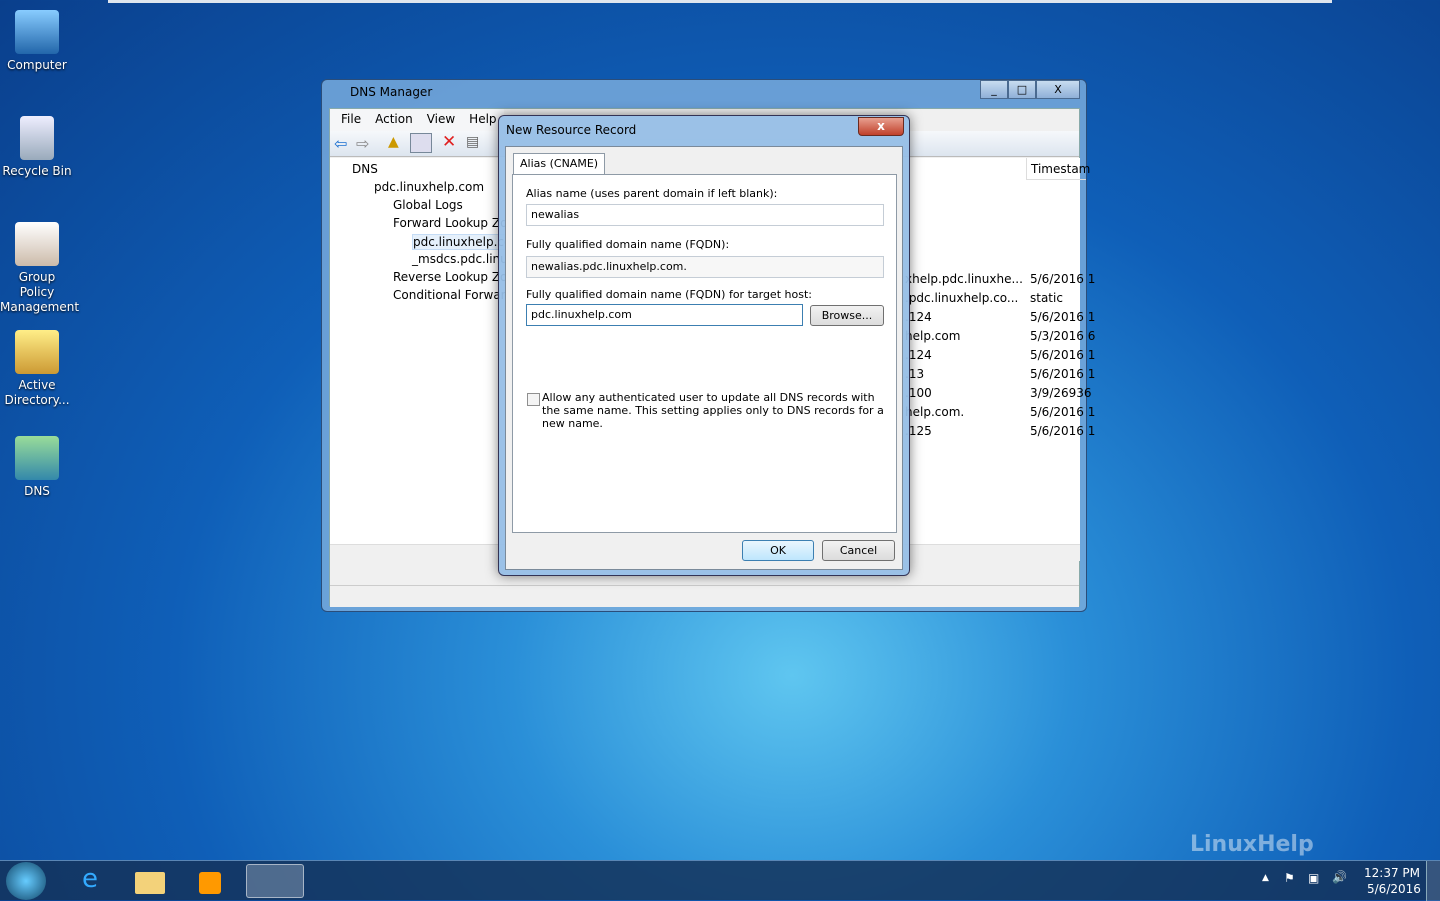 The height and width of the screenshot is (901, 1440). What do you see at coordinates (1062, 336) in the screenshot?
I see `record-row-timestamp: 5/3/2016 6` at bounding box center [1062, 336].